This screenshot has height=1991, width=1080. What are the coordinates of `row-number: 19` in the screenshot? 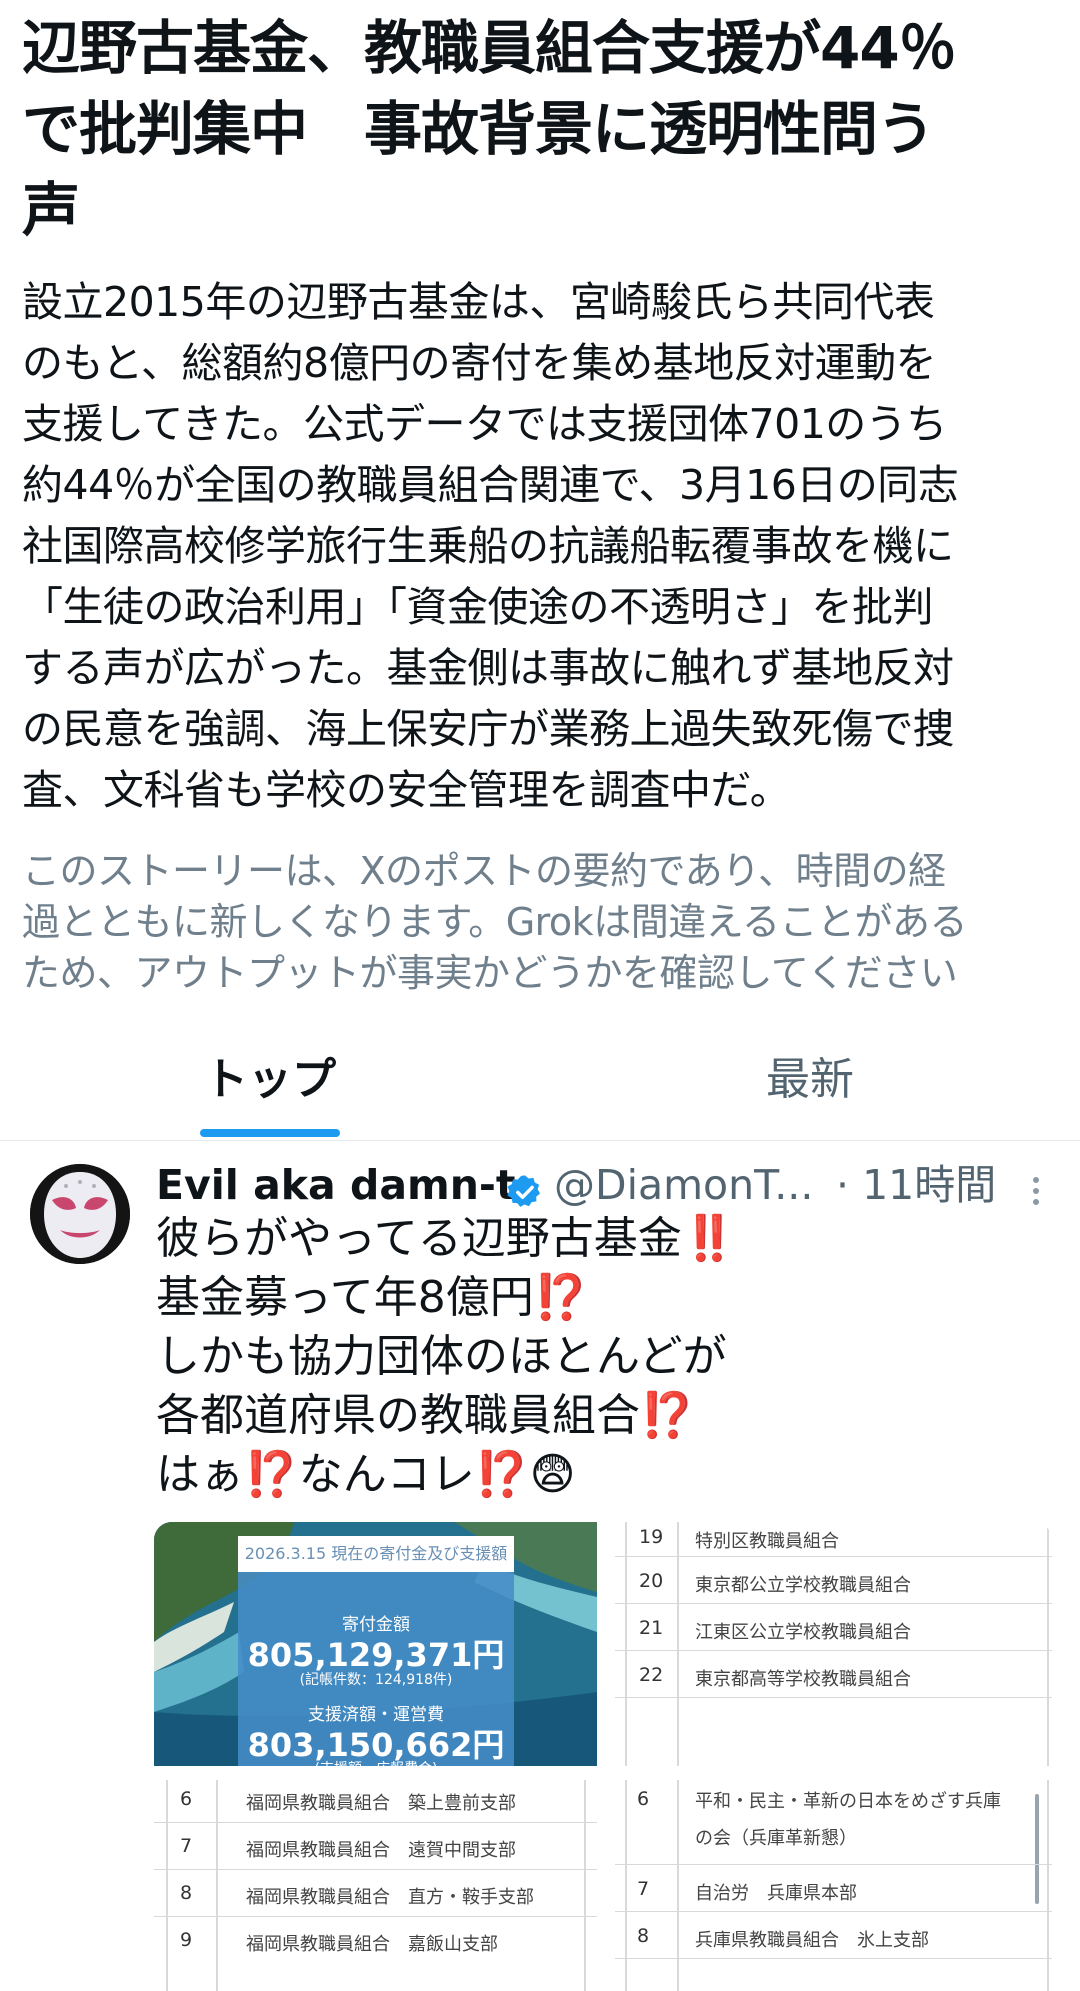 It's located at (651, 1537).